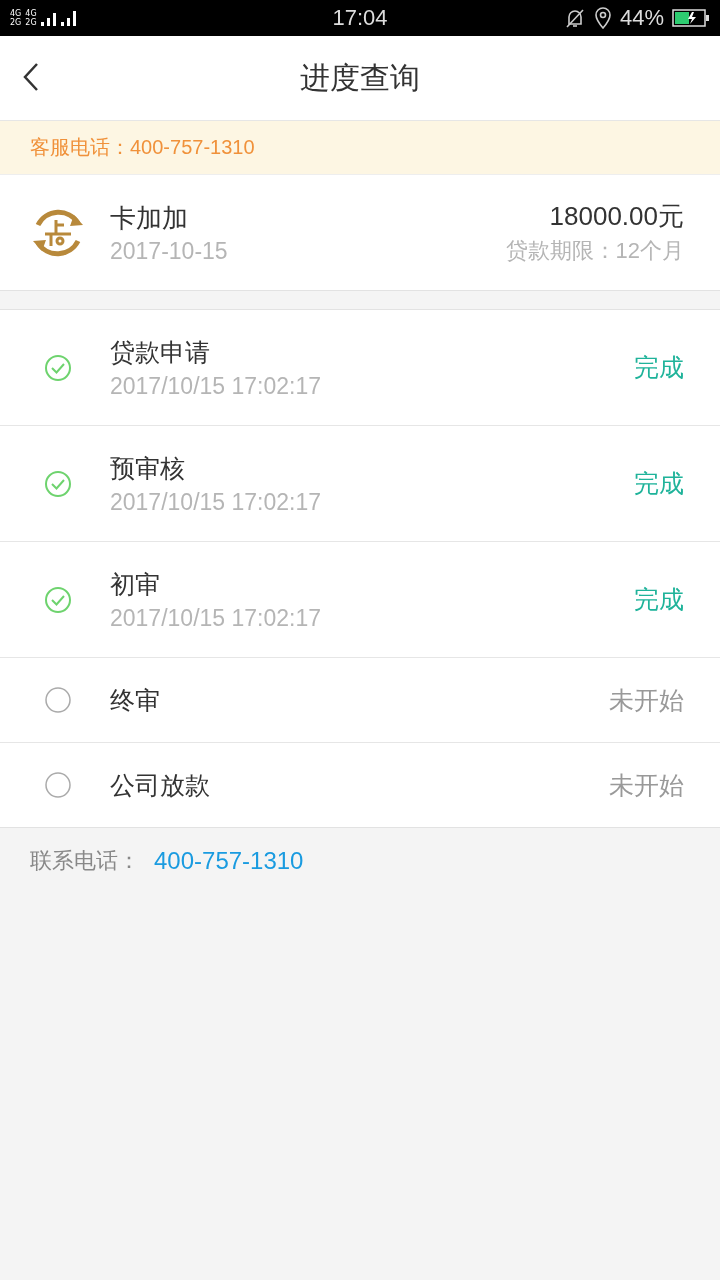  What do you see at coordinates (594, 251) in the screenshot?
I see `loan-term: 贷款期限：12个月` at bounding box center [594, 251].